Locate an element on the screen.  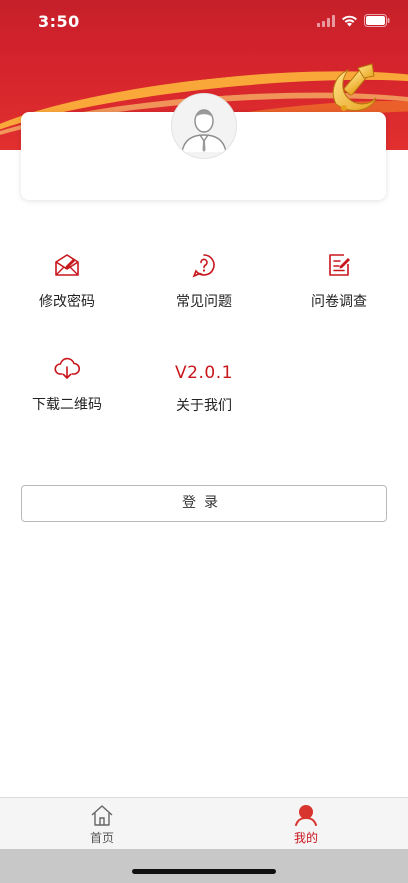
menu-change-password: 修改密码 is located at coordinates (67, 281).